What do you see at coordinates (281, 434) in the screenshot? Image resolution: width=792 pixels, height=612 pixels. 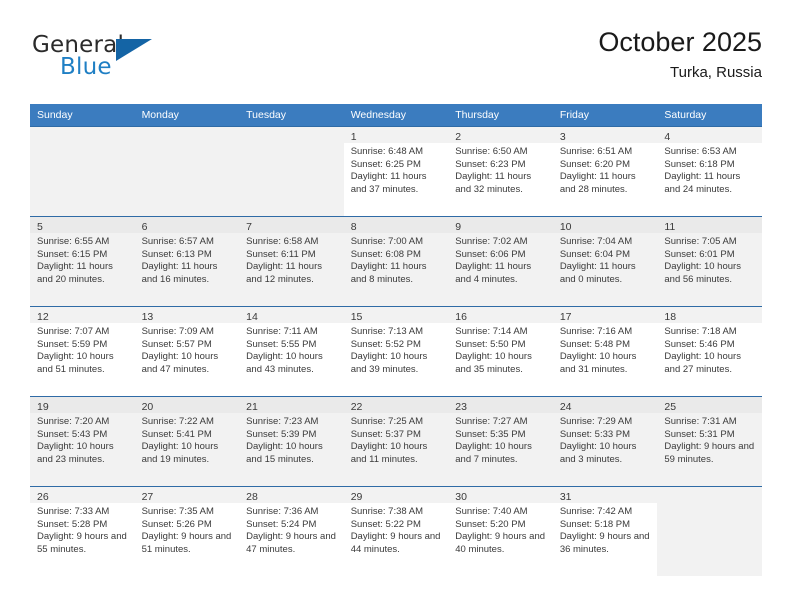 I see `sunset-text: Sunset: 5:39 PM` at bounding box center [281, 434].